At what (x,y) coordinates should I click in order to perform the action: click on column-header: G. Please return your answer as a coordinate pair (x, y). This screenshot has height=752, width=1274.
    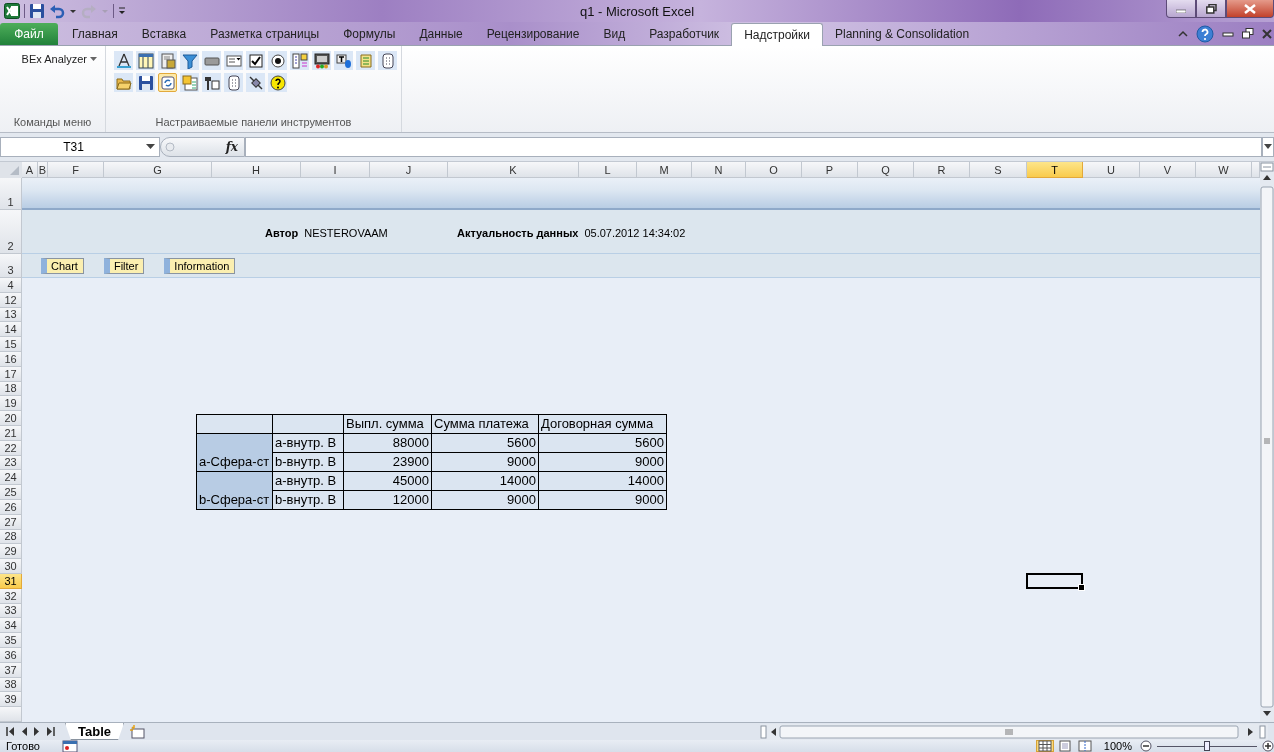
    Looking at the image, I should click on (158, 170).